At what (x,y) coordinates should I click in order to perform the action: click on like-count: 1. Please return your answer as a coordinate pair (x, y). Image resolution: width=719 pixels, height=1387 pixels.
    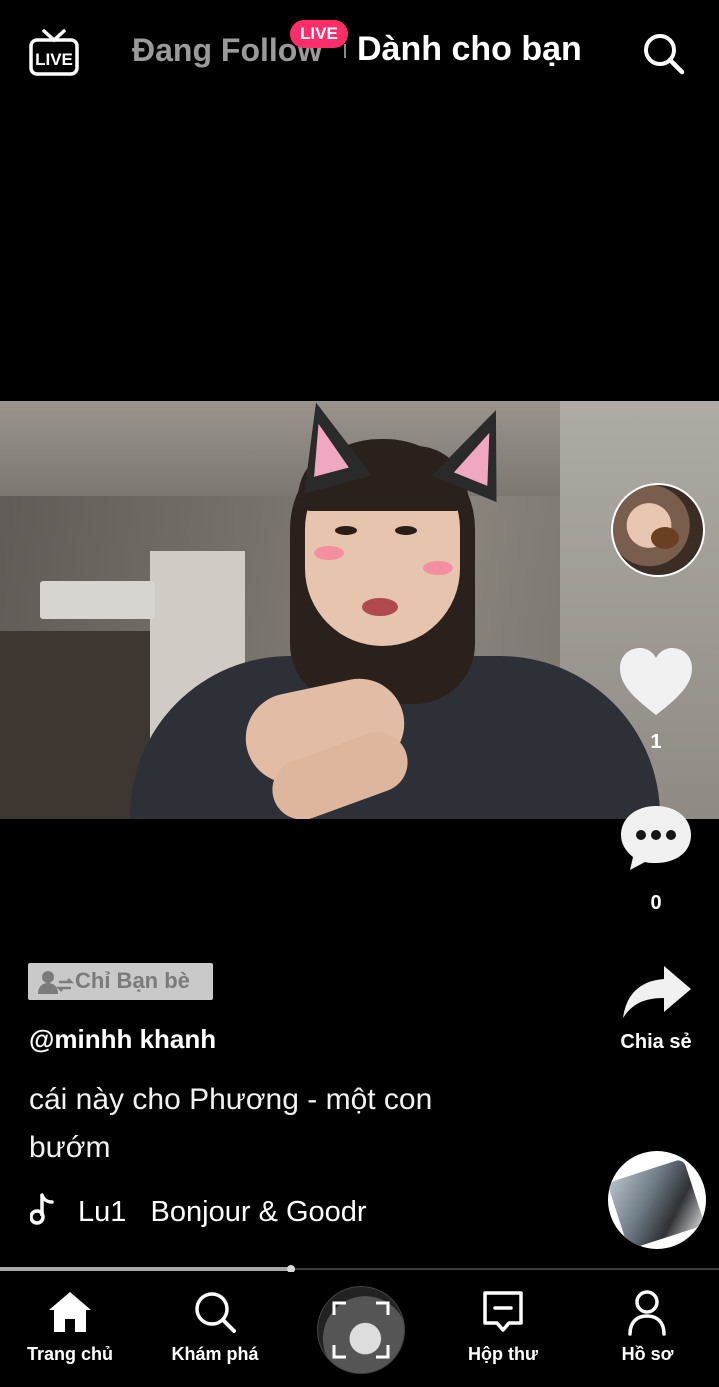
    Looking at the image, I should click on (656, 742).